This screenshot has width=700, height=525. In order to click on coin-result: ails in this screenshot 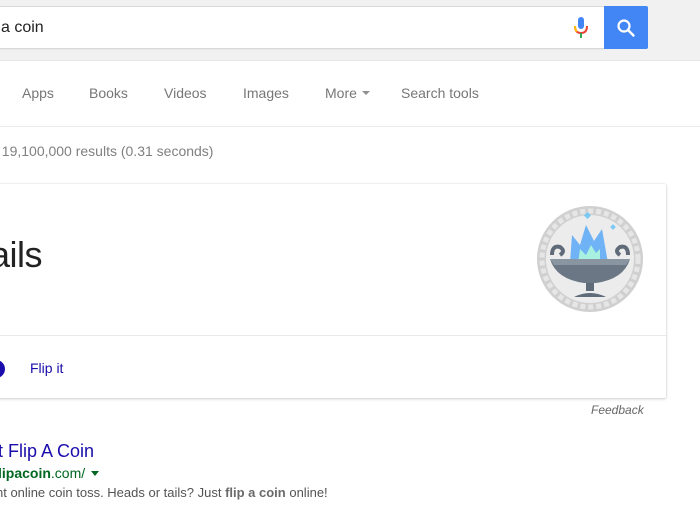, I will do `click(21, 254)`.